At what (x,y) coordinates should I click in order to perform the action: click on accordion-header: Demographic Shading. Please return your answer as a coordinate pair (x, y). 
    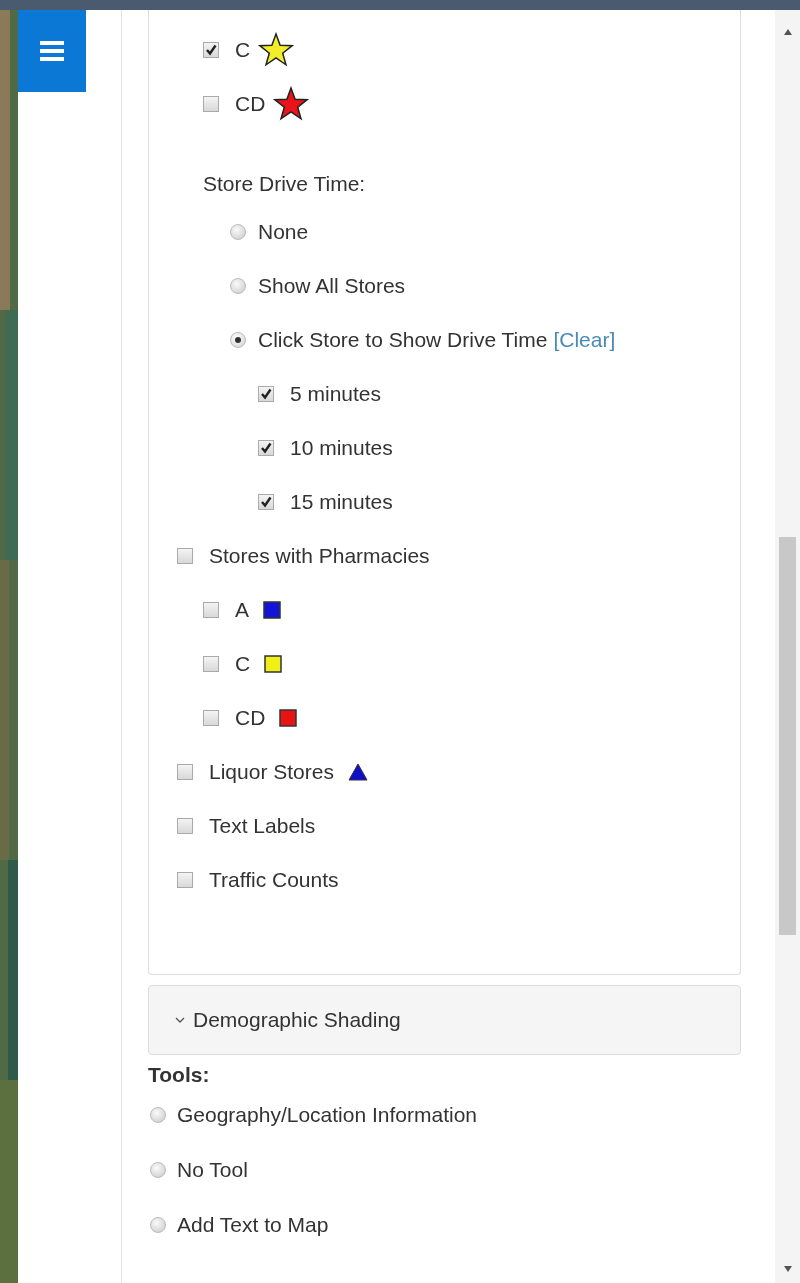
    Looking at the image, I should click on (444, 1020).